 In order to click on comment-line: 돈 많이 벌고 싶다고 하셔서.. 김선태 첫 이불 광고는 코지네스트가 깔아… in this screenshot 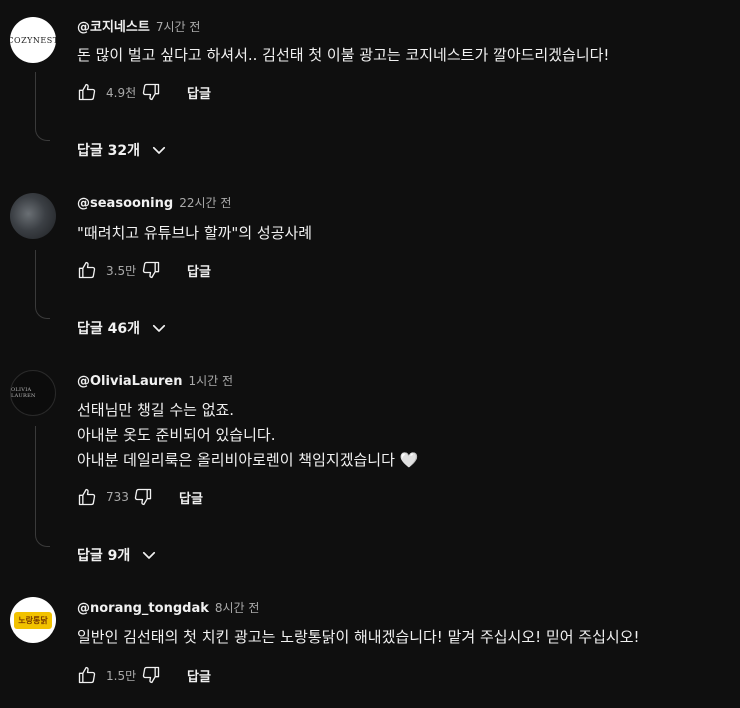, I will do `click(343, 55)`.